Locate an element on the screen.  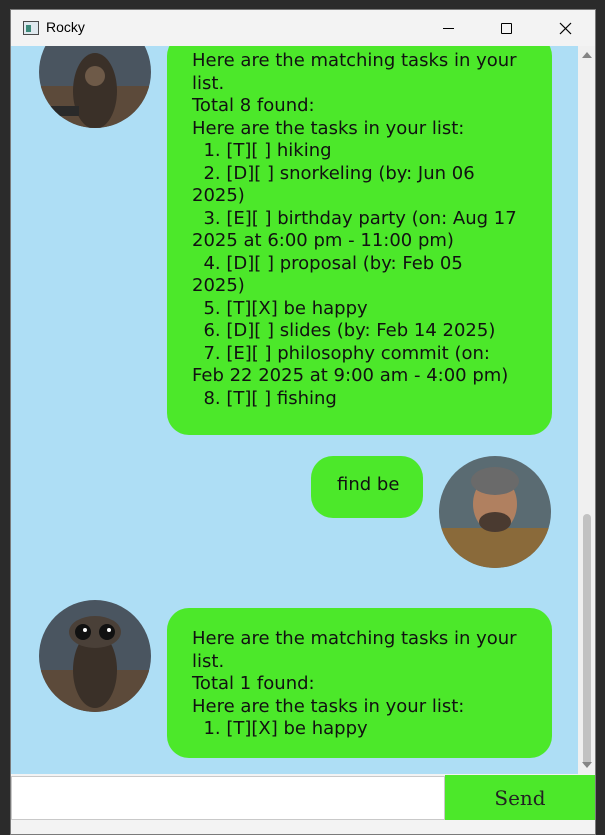
title-bar: Rocky is located at coordinates (303, 28).